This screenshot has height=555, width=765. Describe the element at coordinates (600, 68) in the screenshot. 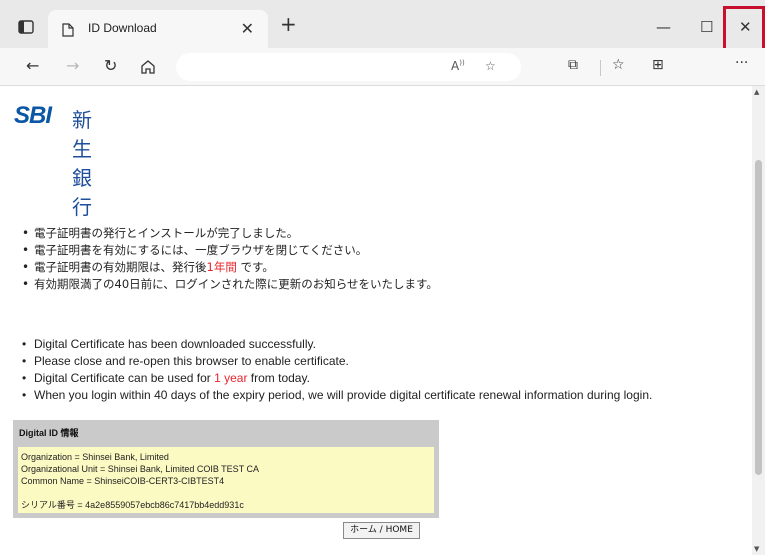

I see `toolbar-separator` at that location.